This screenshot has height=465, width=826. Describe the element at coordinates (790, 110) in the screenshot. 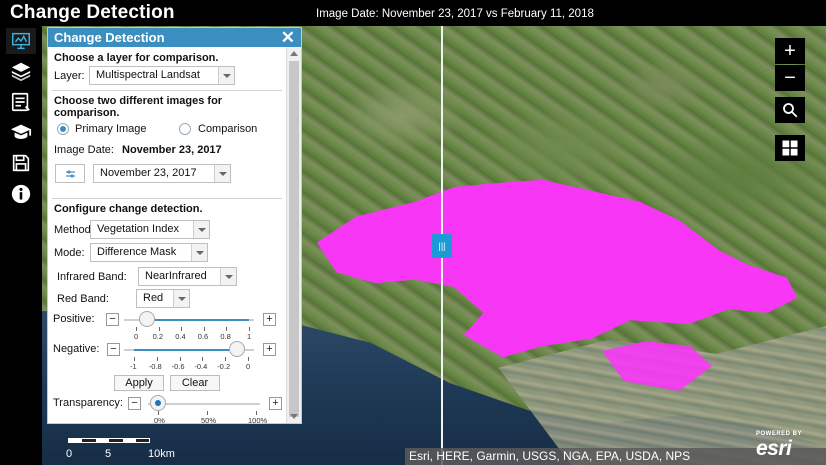

I see `search-button` at that location.